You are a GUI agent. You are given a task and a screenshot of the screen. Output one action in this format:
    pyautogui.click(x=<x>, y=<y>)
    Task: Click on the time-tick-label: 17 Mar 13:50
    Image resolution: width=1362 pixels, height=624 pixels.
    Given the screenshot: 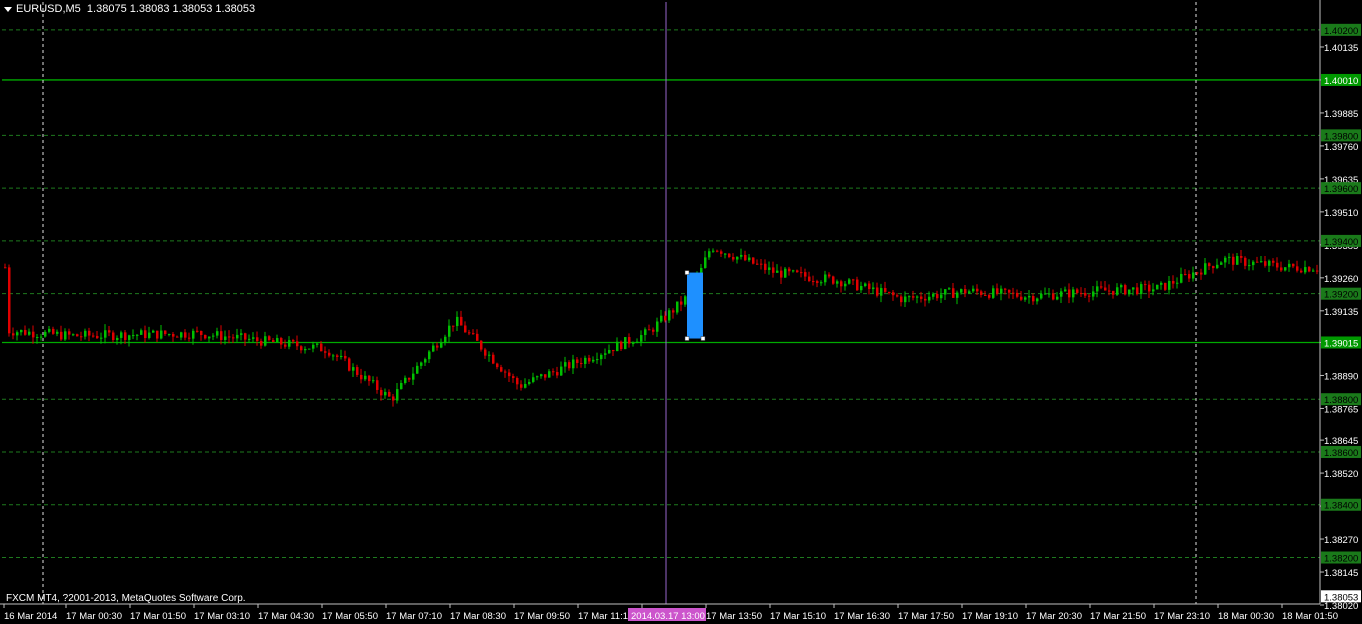 What is the action you would take?
    pyautogui.click(x=734, y=616)
    